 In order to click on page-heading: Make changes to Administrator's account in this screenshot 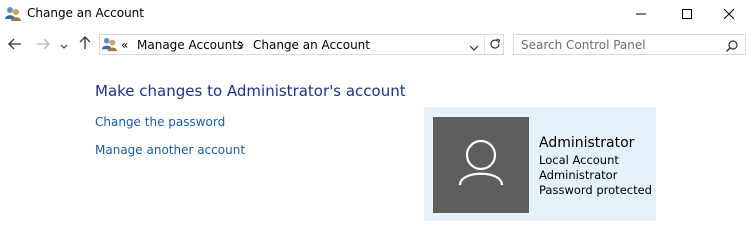, I will do `click(250, 91)`.